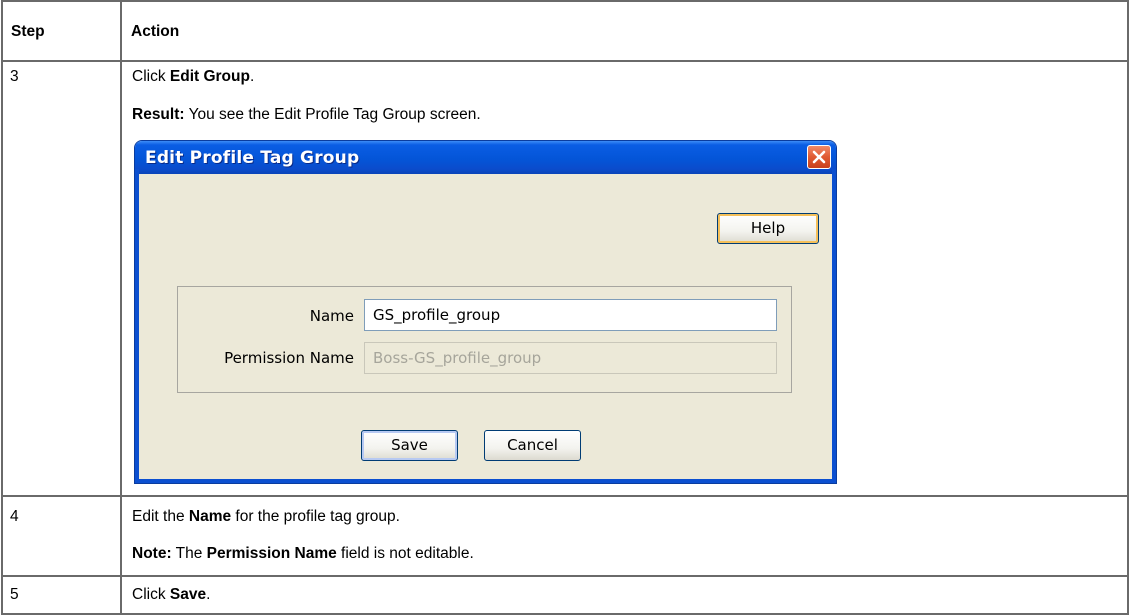  Describe the element at coordinates (570, 358) in the screenshot. I see `permission-name-field: Boss-GS_profile_group` at that location.